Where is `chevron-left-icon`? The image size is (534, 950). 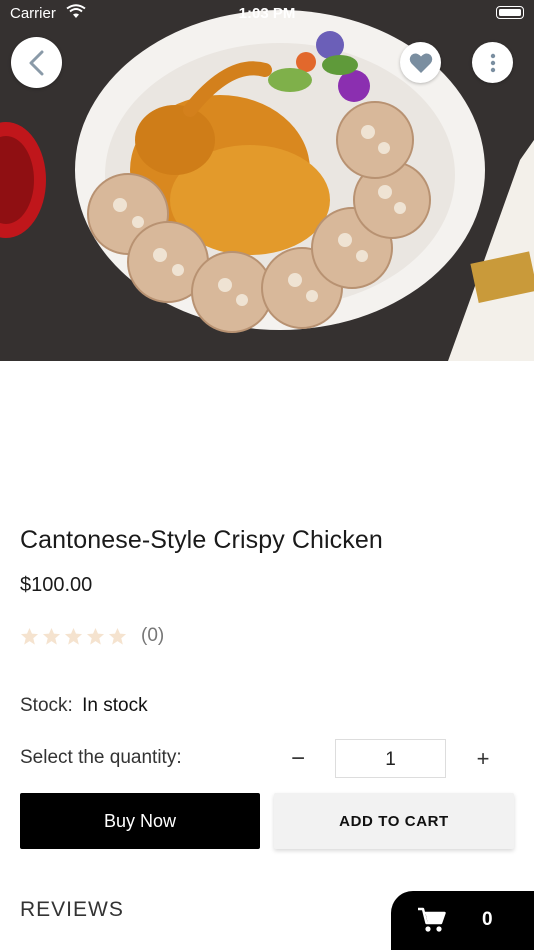
chevron-left-icon is located at coordinates (36, 62).